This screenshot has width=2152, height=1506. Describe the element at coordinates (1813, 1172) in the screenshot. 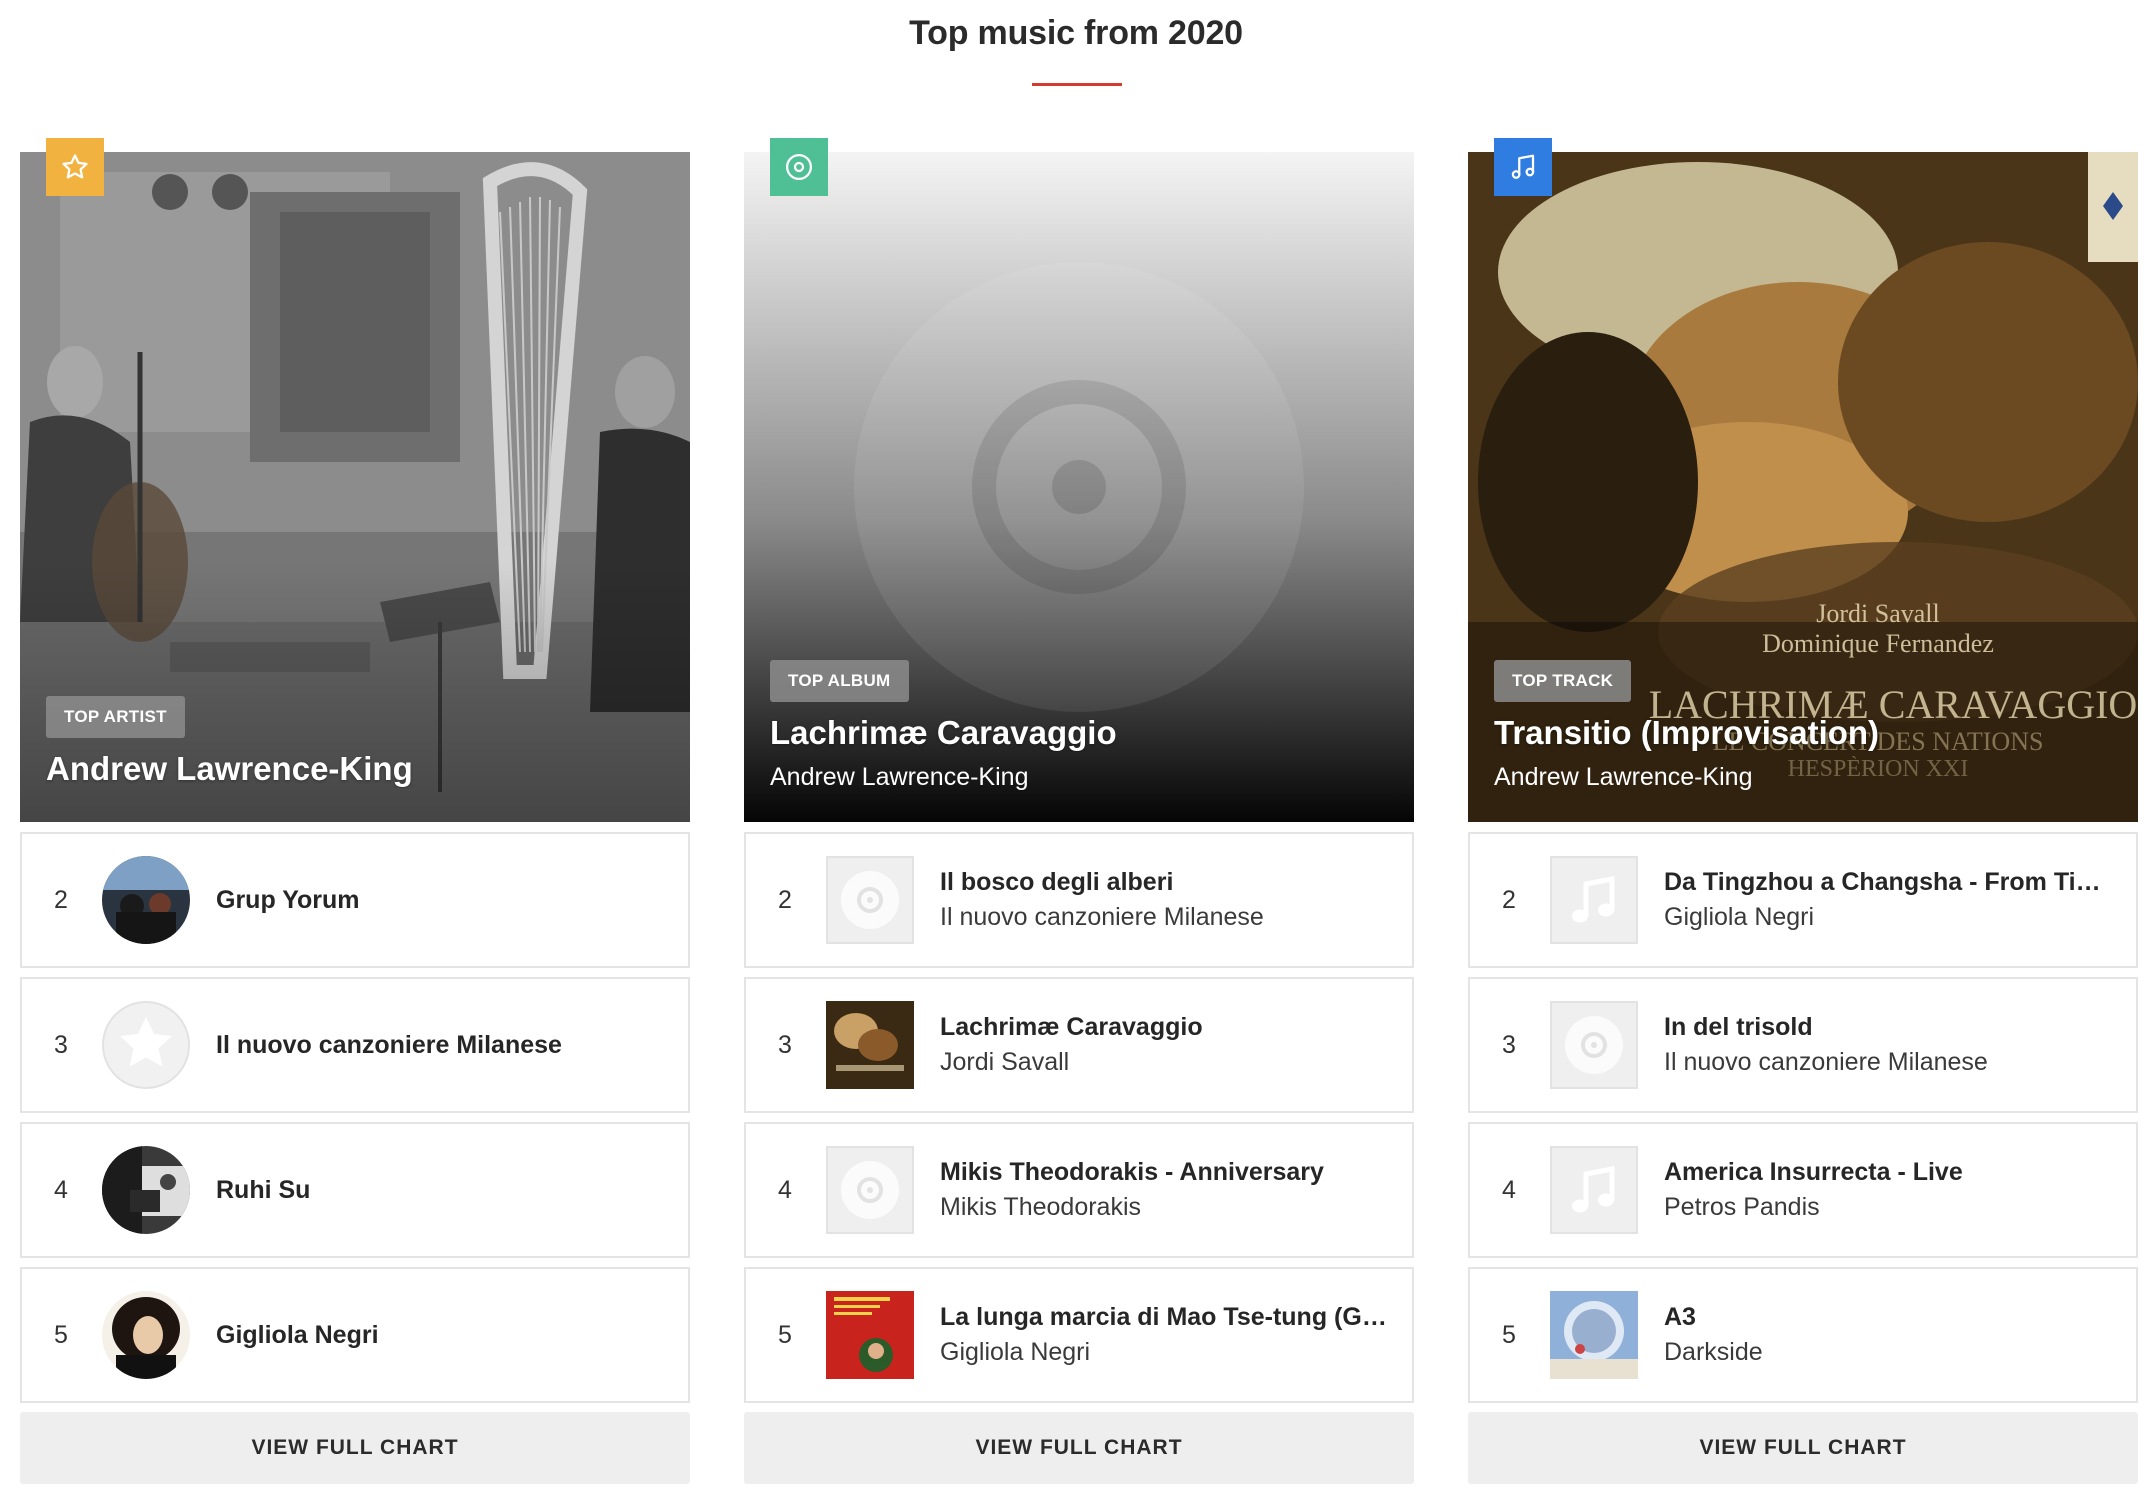

I see `item-title: America Insurrecta - Live` at that location.